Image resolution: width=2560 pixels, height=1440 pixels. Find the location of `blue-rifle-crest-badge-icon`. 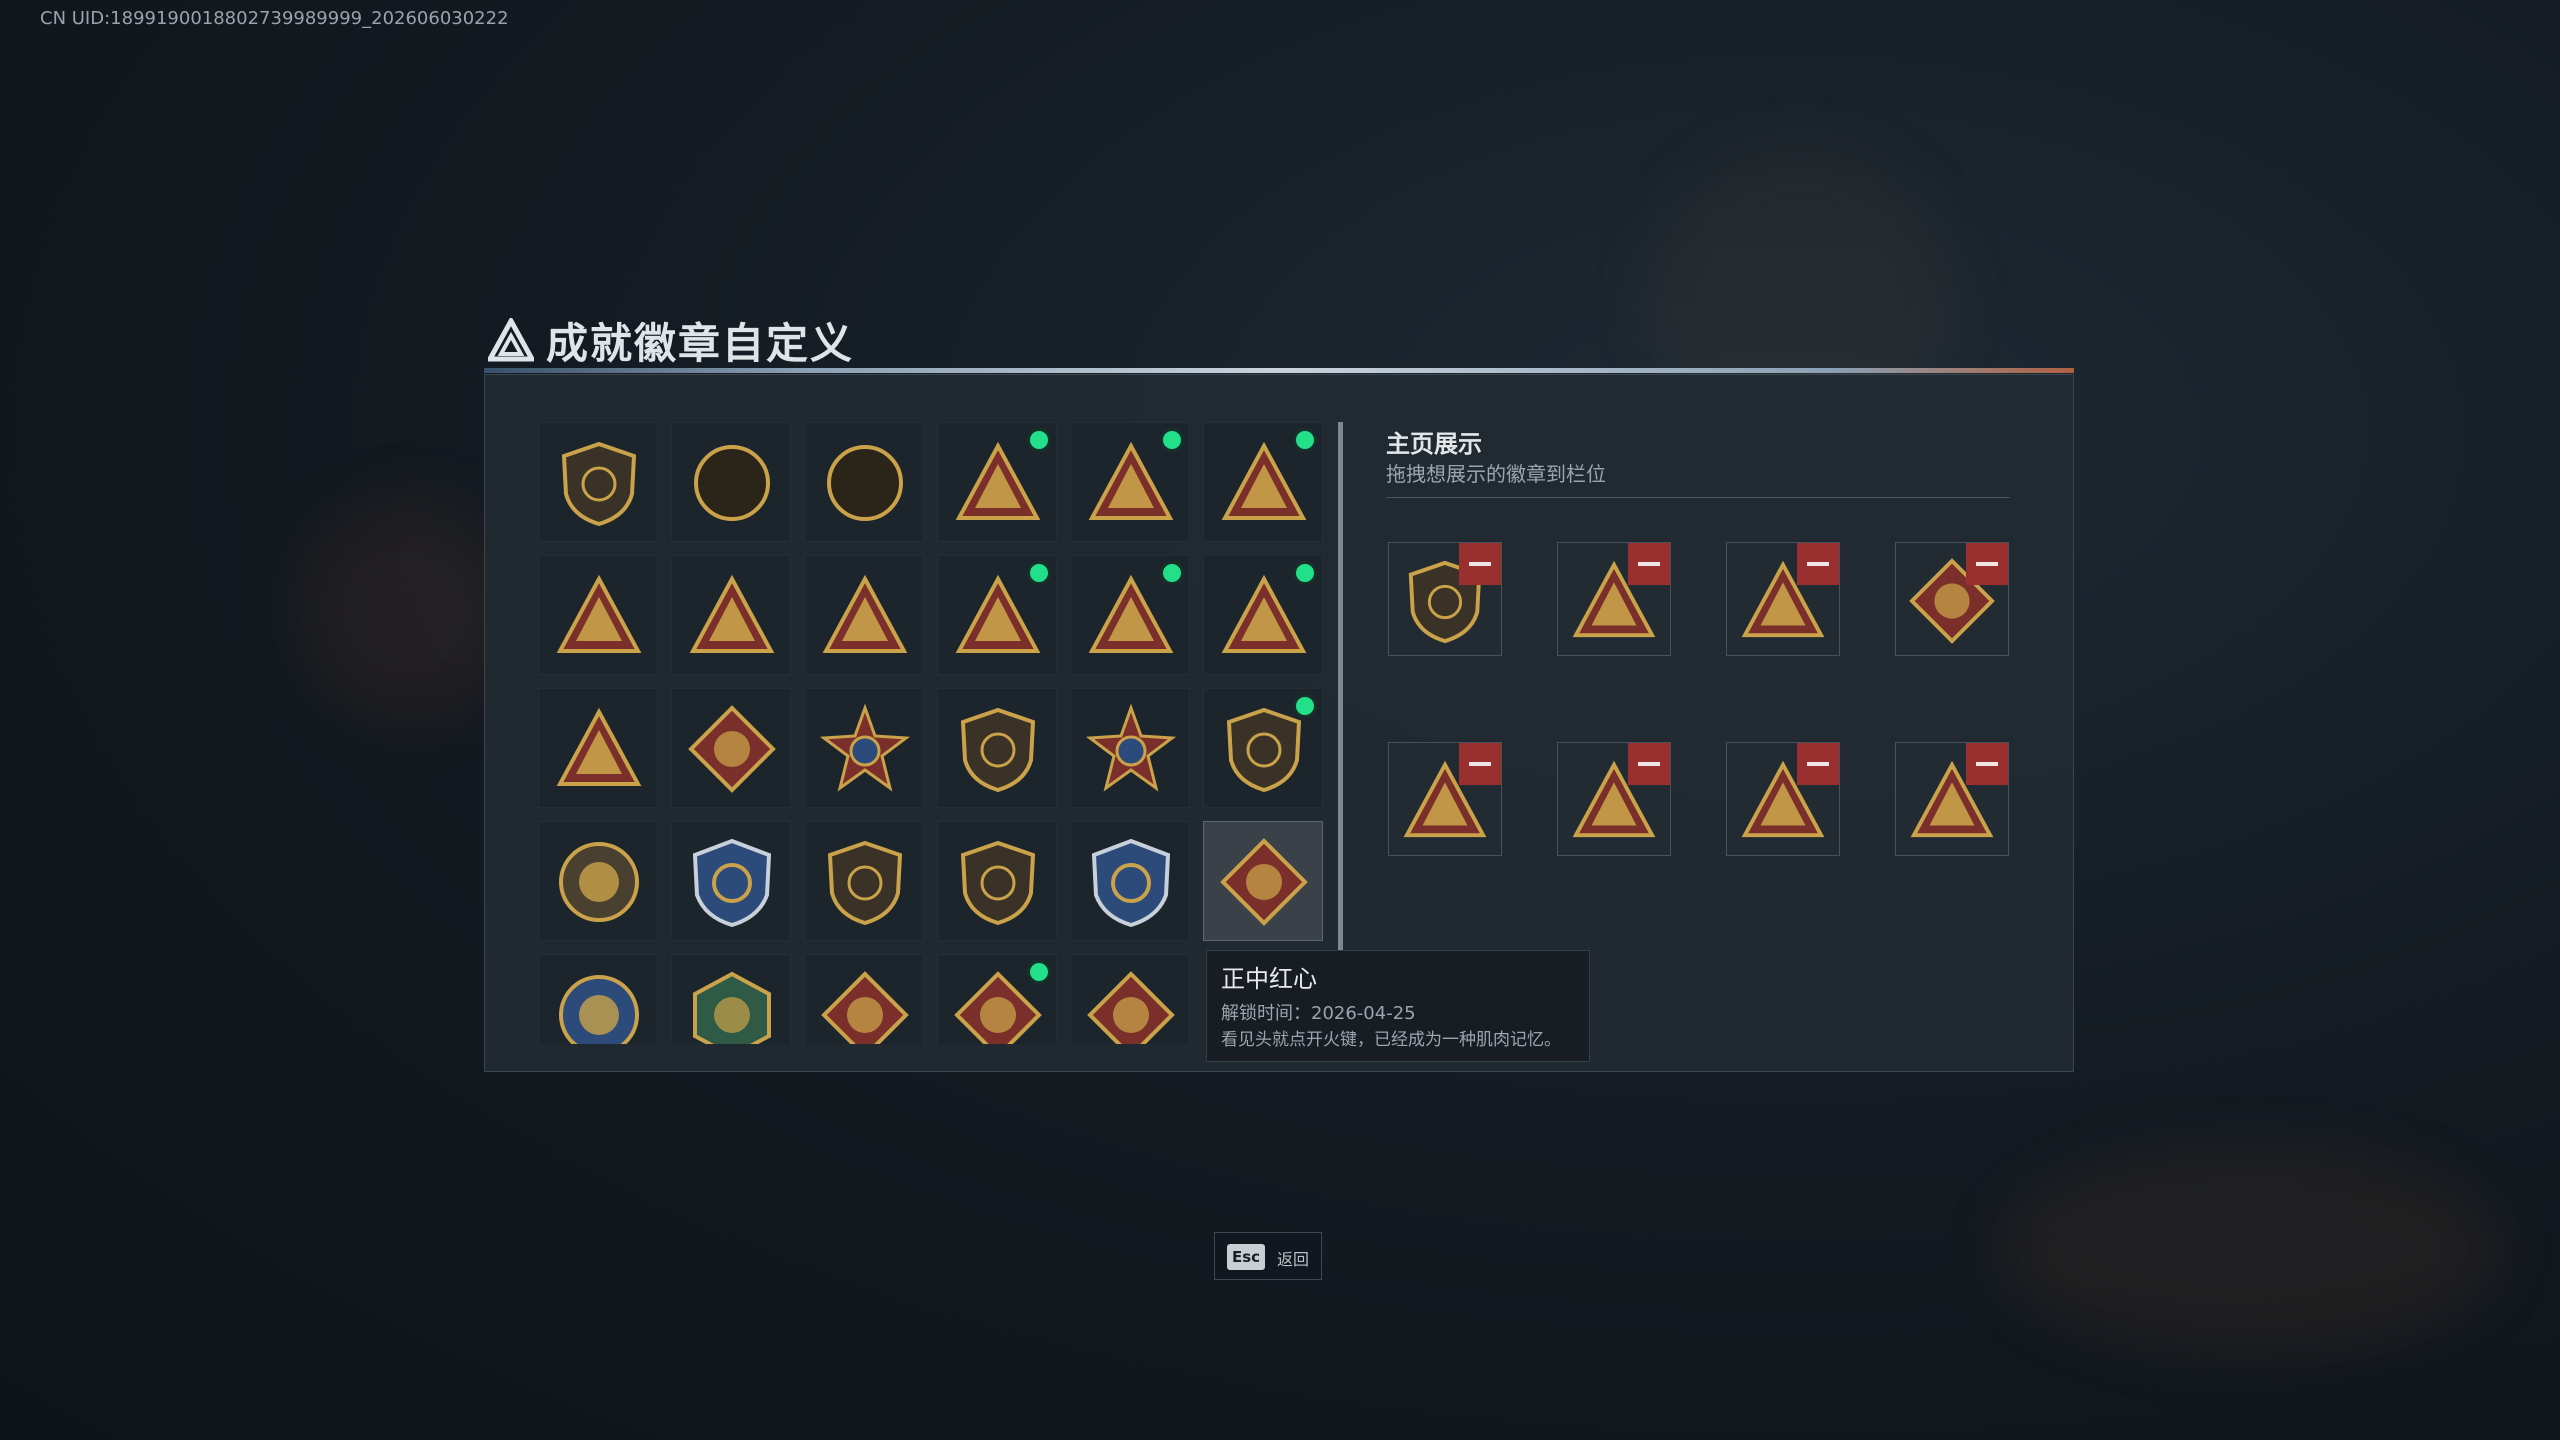

blue-rifle-crest-badge-icon is located at coordinates (732, 882).